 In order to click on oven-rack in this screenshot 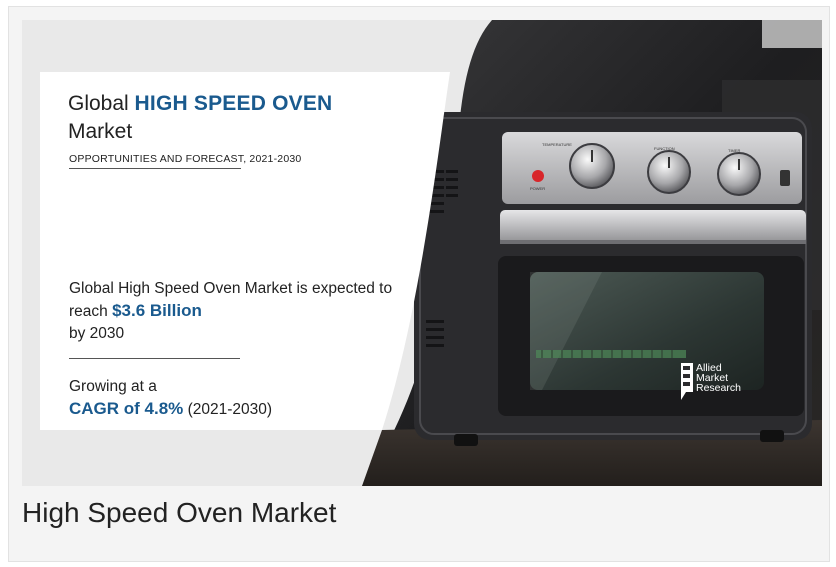, I will do `click(611, 354)`.